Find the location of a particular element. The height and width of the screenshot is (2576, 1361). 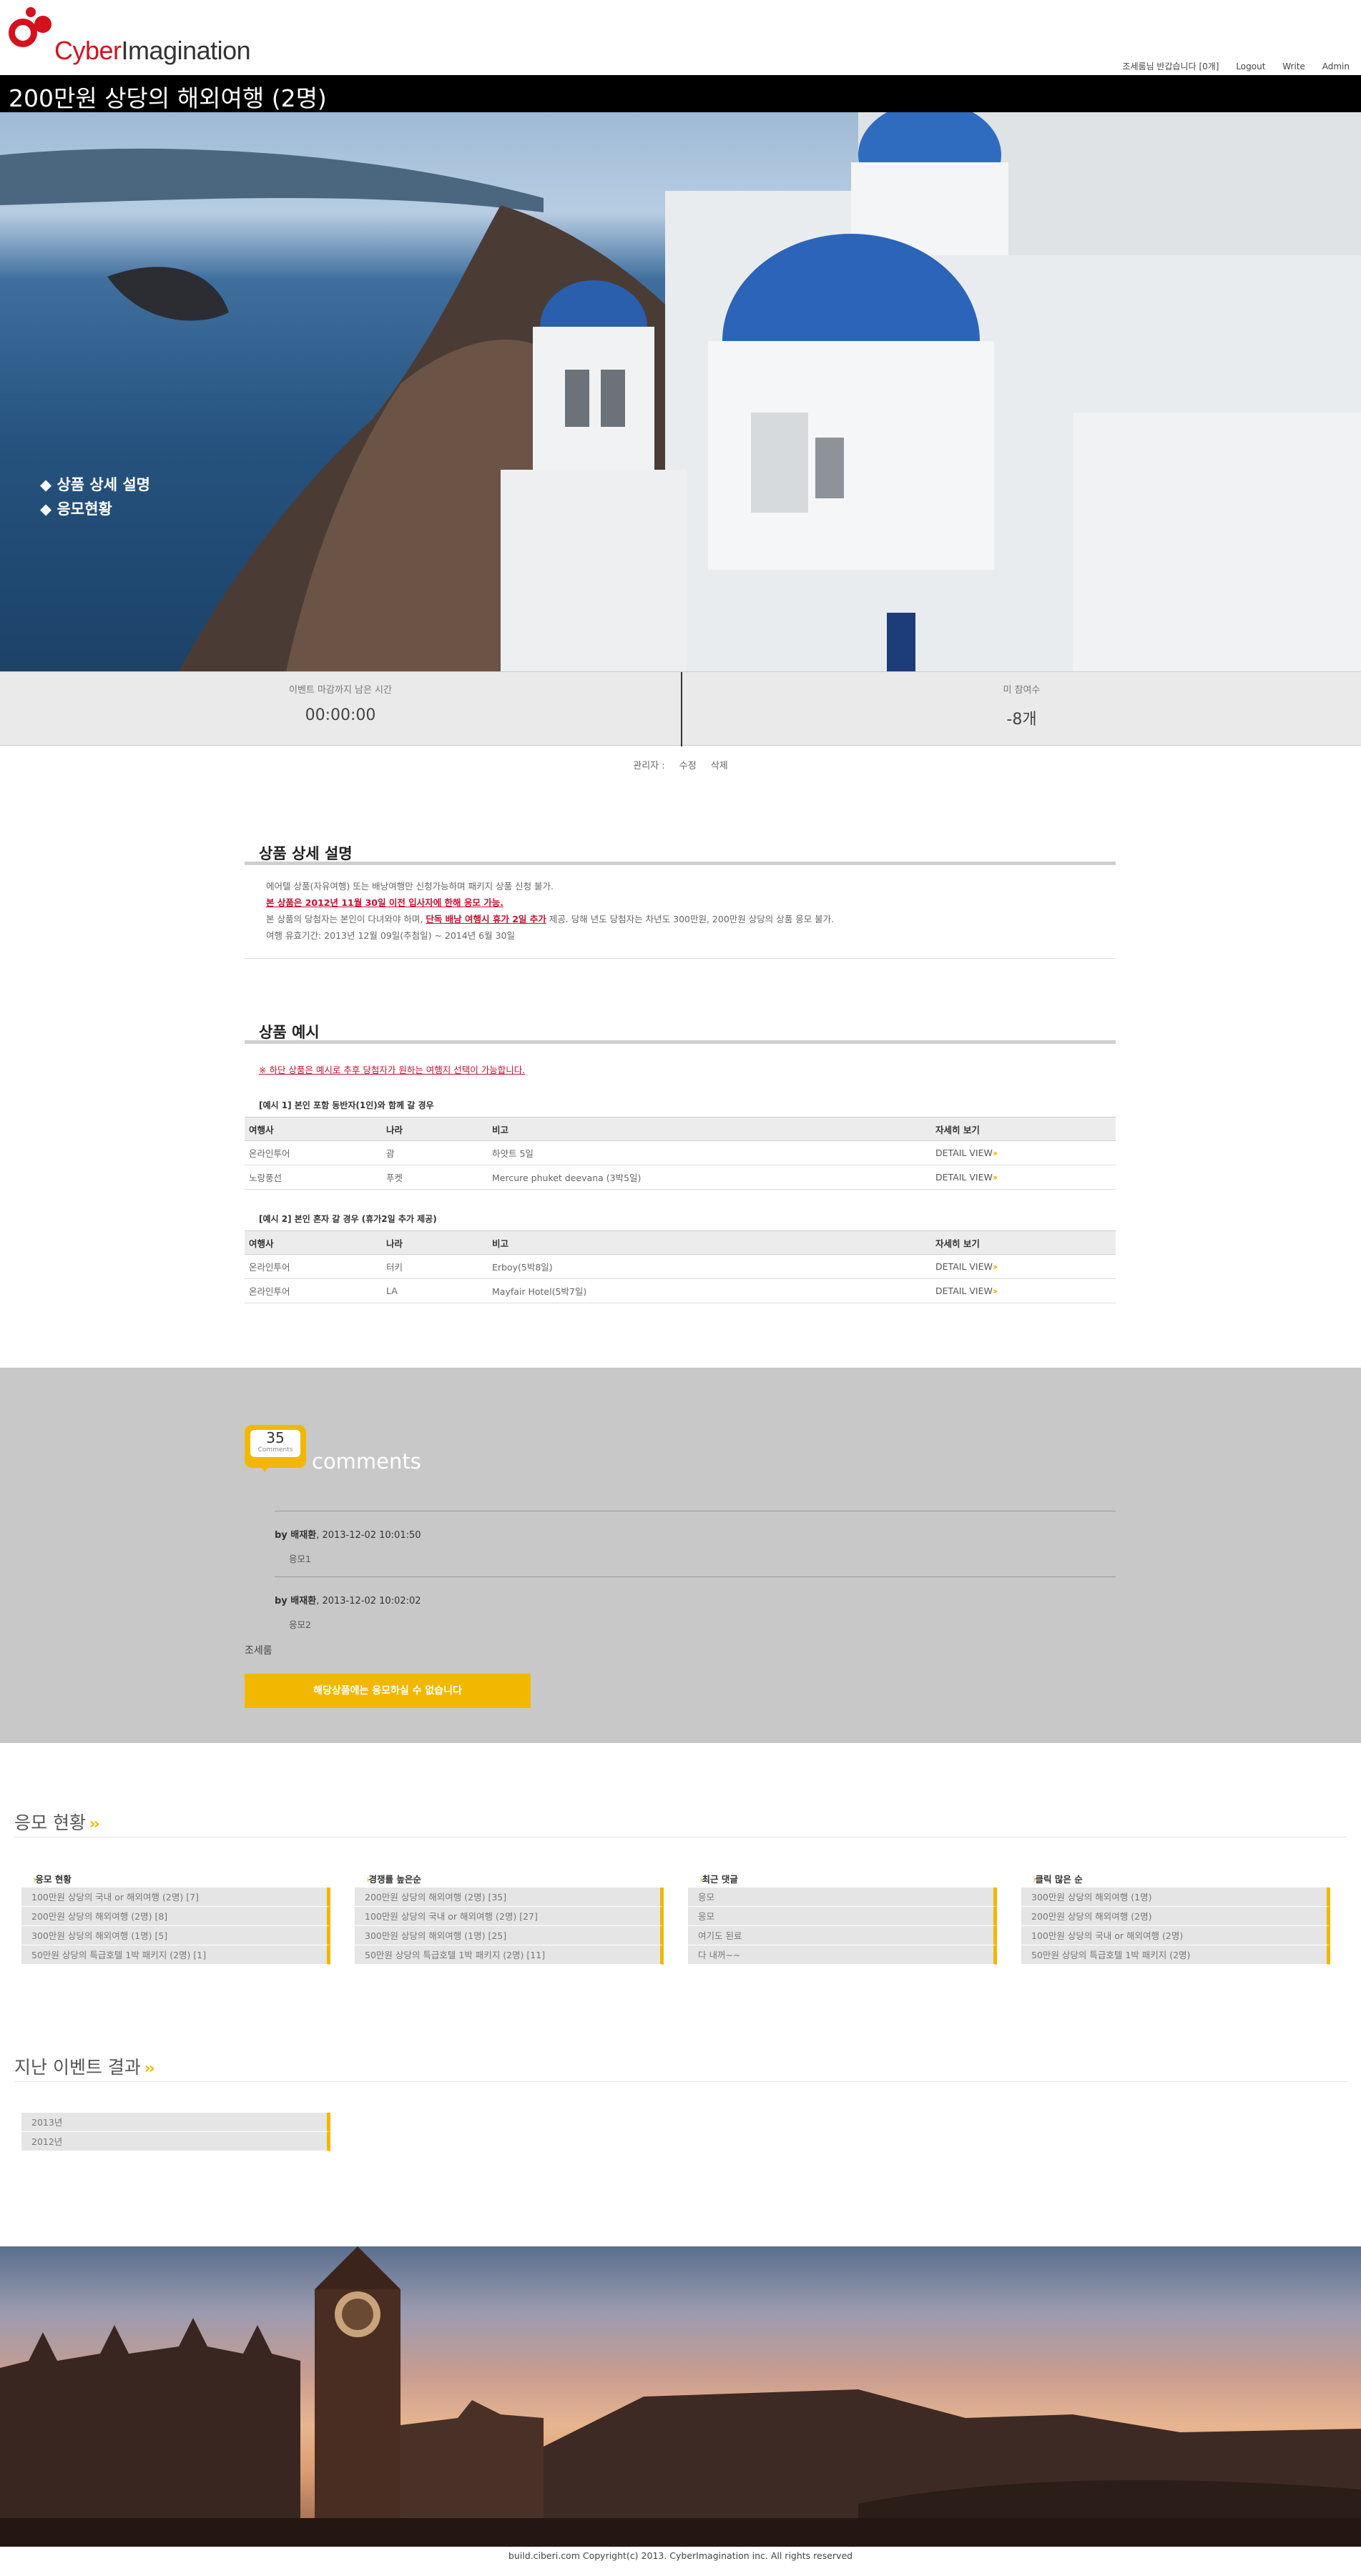

logo: CyberImagination is located at coordinates (135, 38).